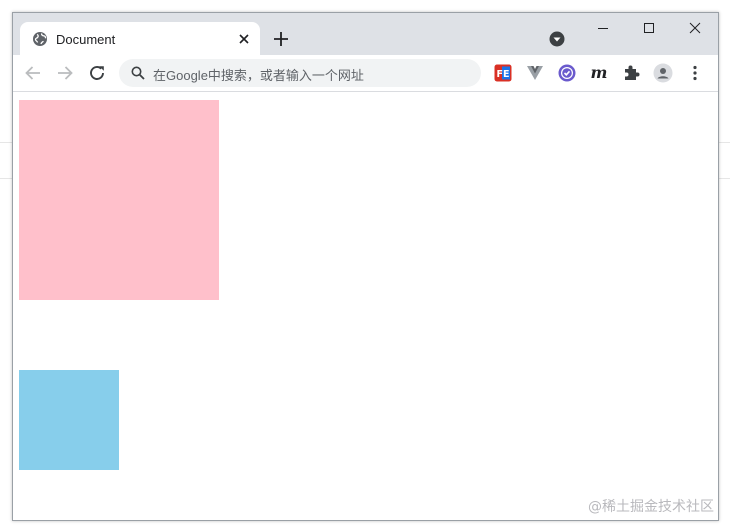 This screenshot has height=530, width=730. I want to click on tab-document: Document, so click(140, 39).